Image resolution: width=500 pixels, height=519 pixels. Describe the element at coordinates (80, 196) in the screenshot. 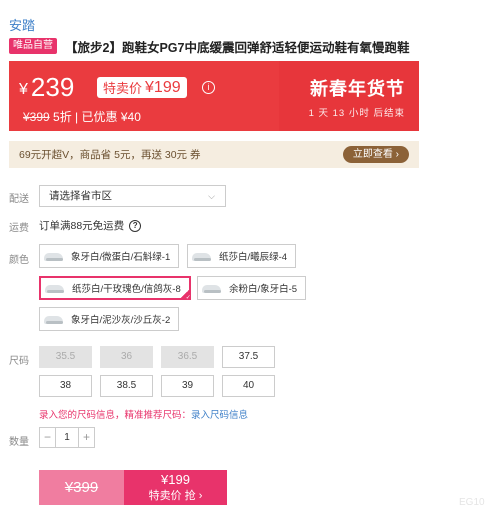

I see `region-select-placeholder: 请选择省市区` at that location.